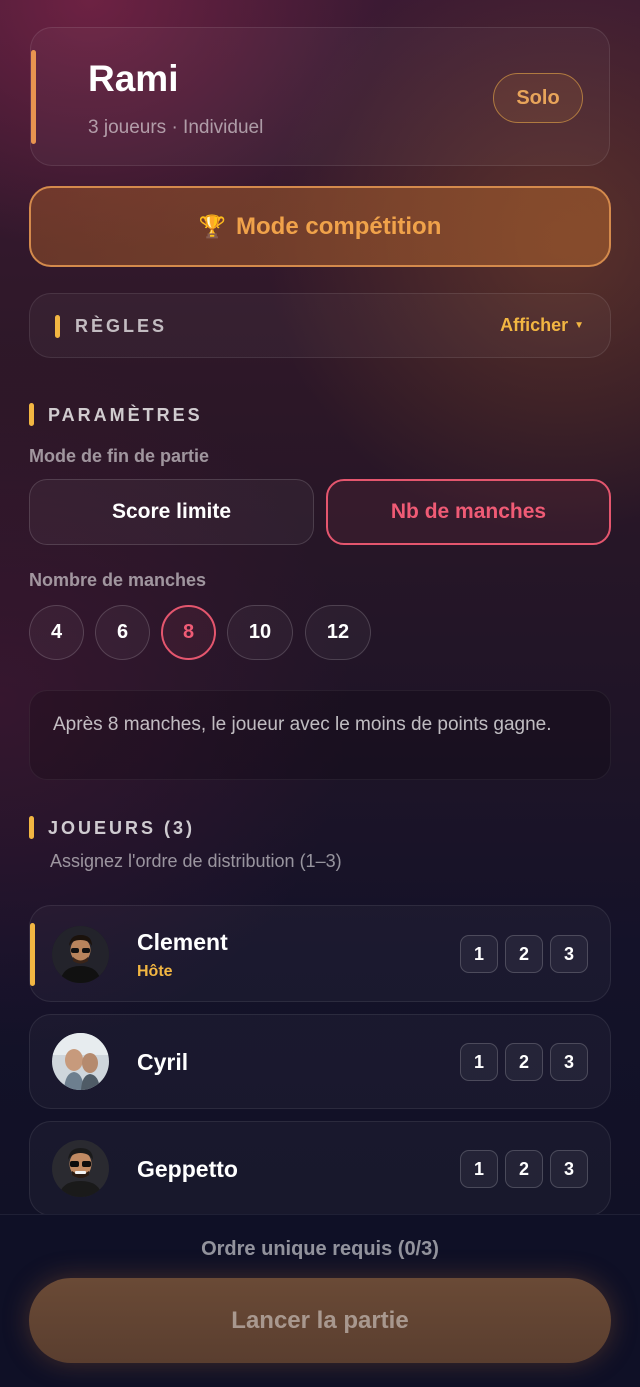  What do you see at coordinates (320, 1061) in the screenshot?
I see `player-card-cyril: Cyril 1 2 3` at bounding box center [320, 1061].